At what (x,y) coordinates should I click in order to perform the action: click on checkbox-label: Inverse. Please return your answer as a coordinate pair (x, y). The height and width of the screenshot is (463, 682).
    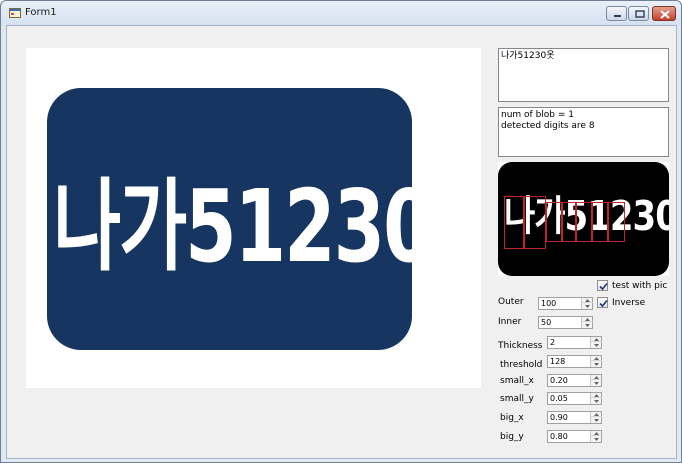
    Looking at the image, I should click on (629, 303).